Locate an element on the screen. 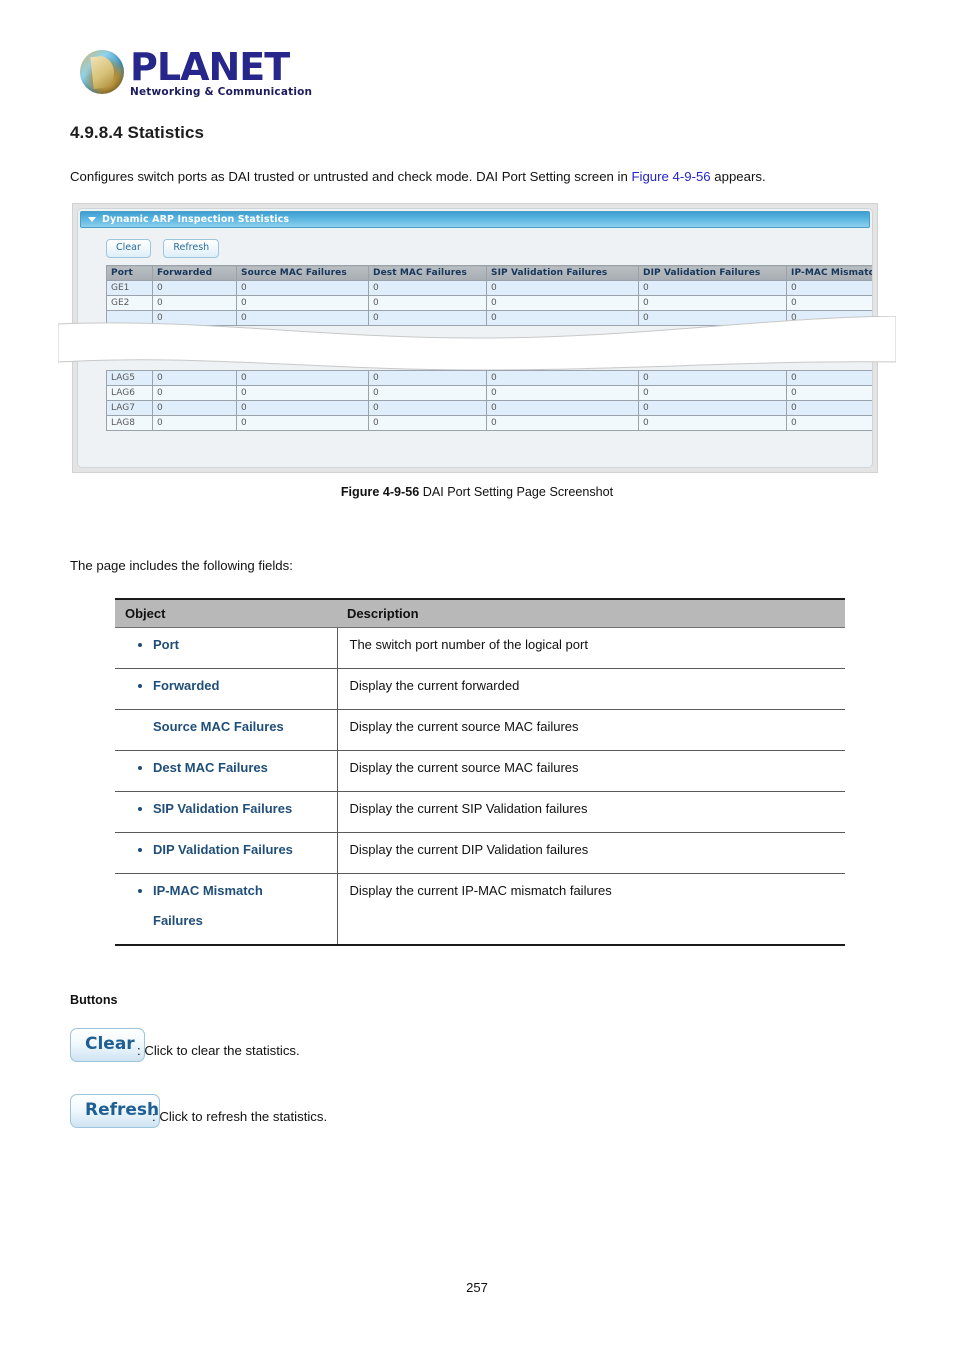  page-title: 4.9.8.4 Statistics is located at coordinates (137, 132).